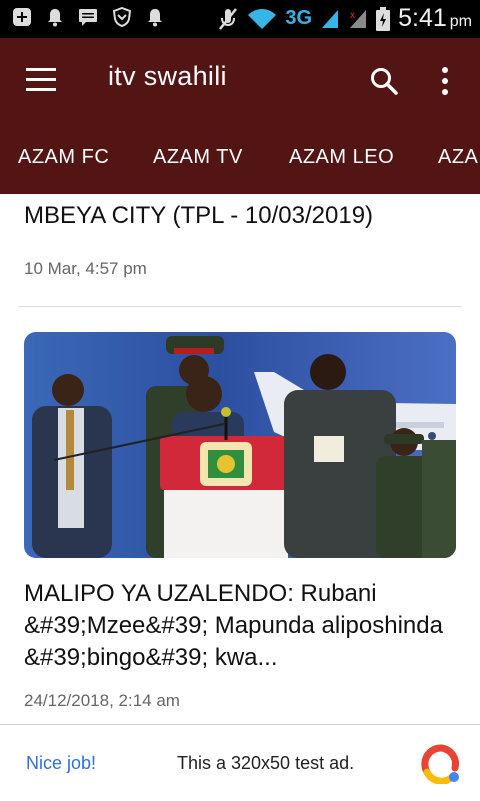 This screenshot has height=801, width=480. Describe the element at coordinates (228, 18) in the screenshot. I see `mute-icon` at that location.